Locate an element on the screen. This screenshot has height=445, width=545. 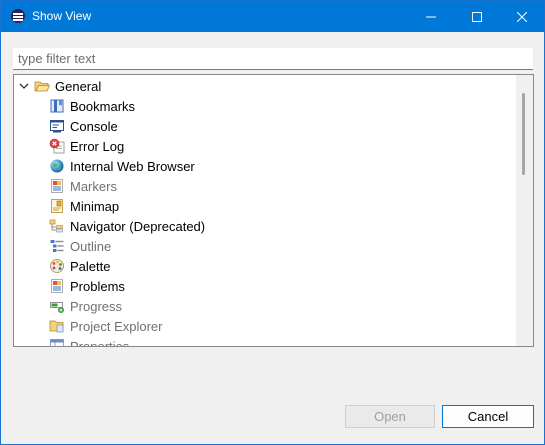
view-item-outline: Outline is located at coordinates (266, 246).